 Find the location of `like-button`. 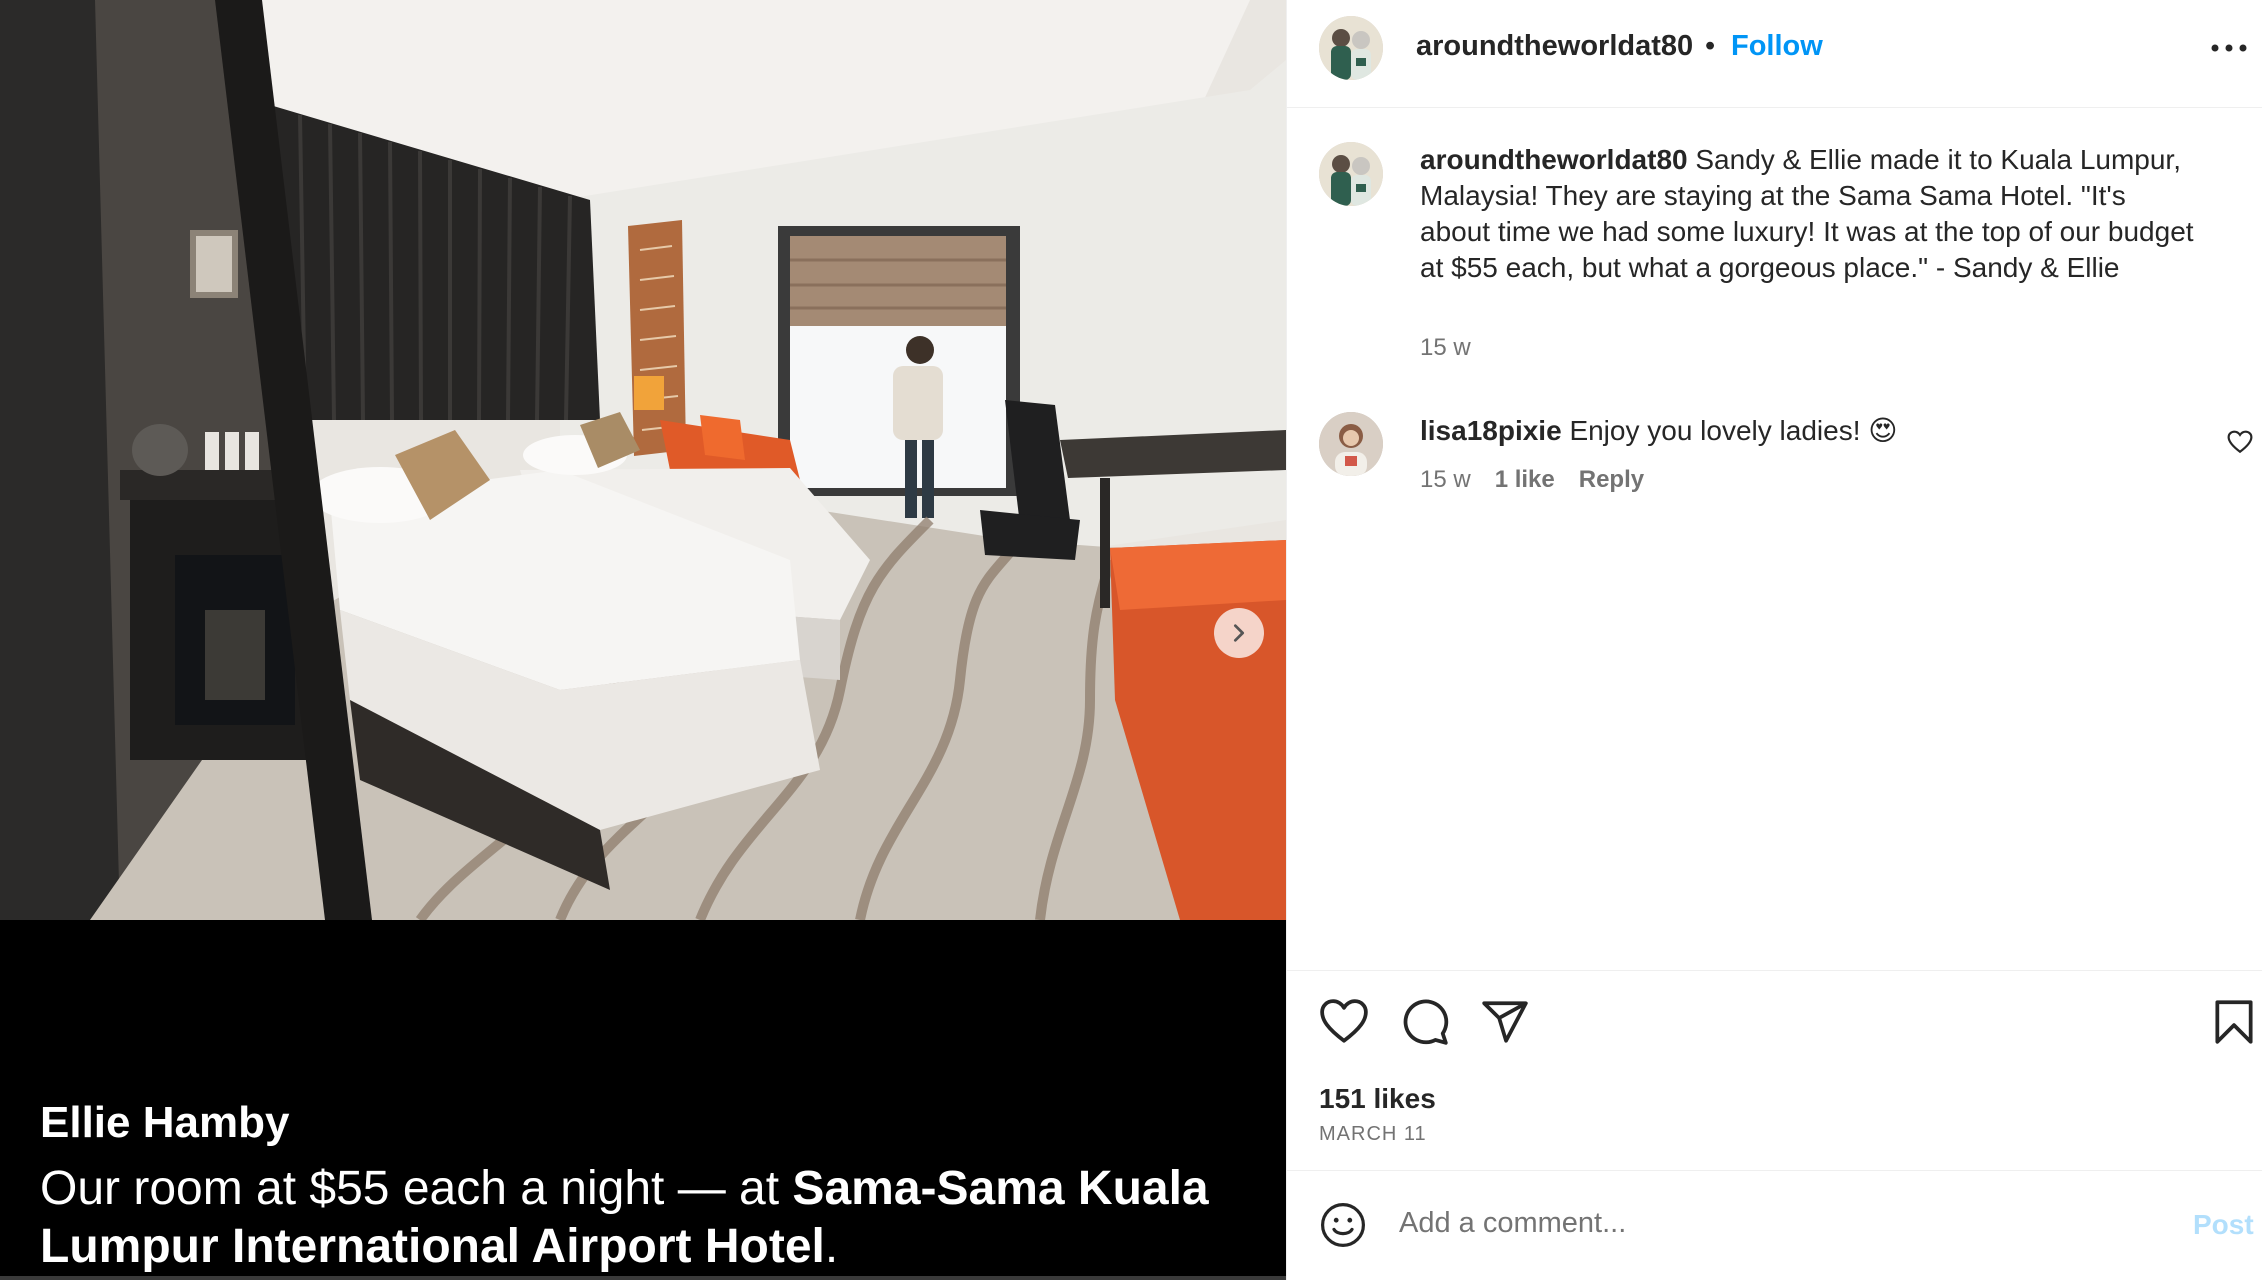

like-button is located at coordinates (1344, 1022).